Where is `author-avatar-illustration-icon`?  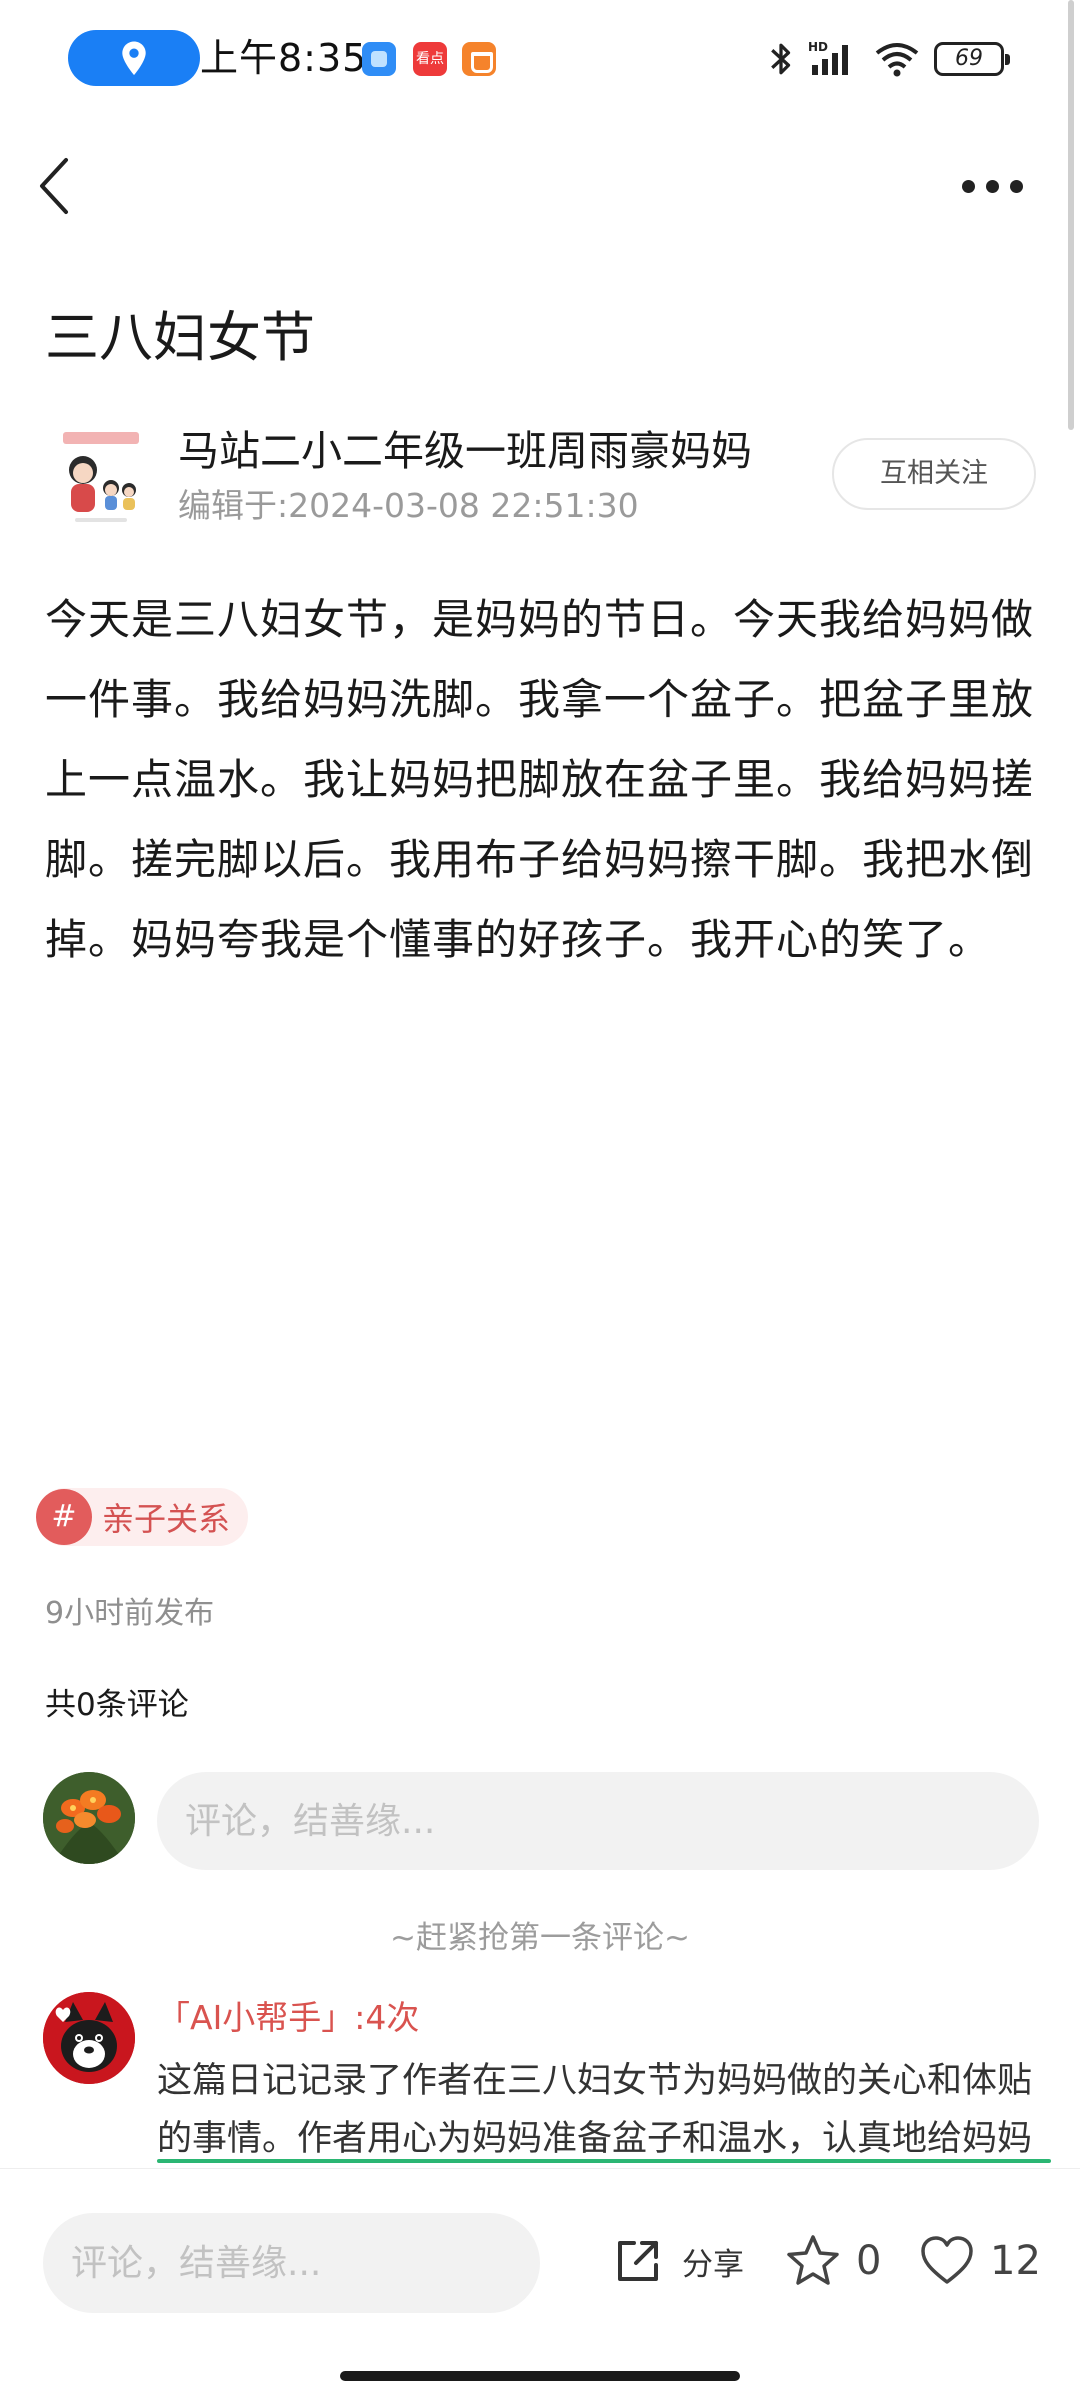
author-avatar-illustration-icon is located at coordinates (101, 474).